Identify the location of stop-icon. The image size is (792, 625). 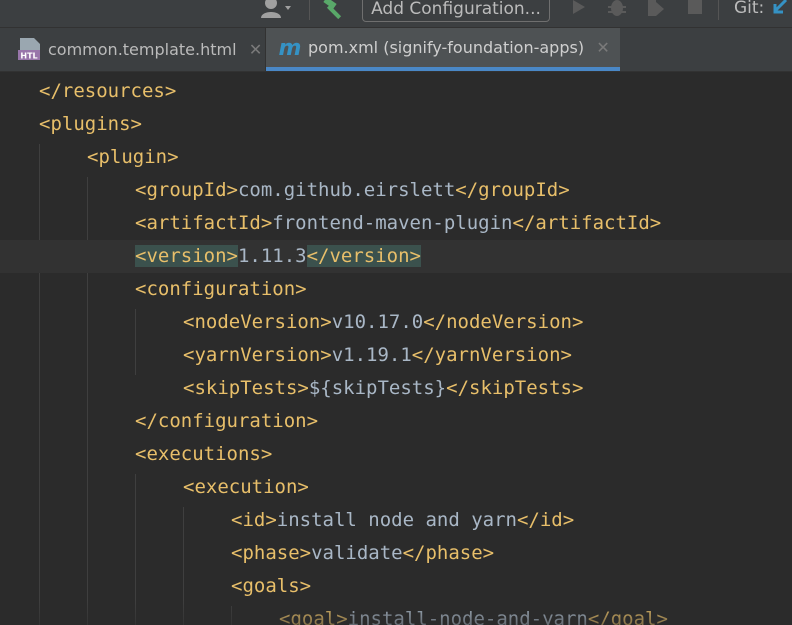
(695, 10).